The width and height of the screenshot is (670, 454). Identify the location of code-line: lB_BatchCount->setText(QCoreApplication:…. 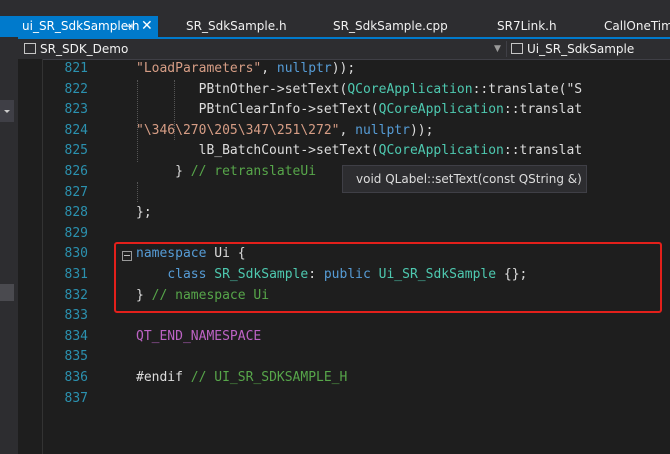
(403, 151).